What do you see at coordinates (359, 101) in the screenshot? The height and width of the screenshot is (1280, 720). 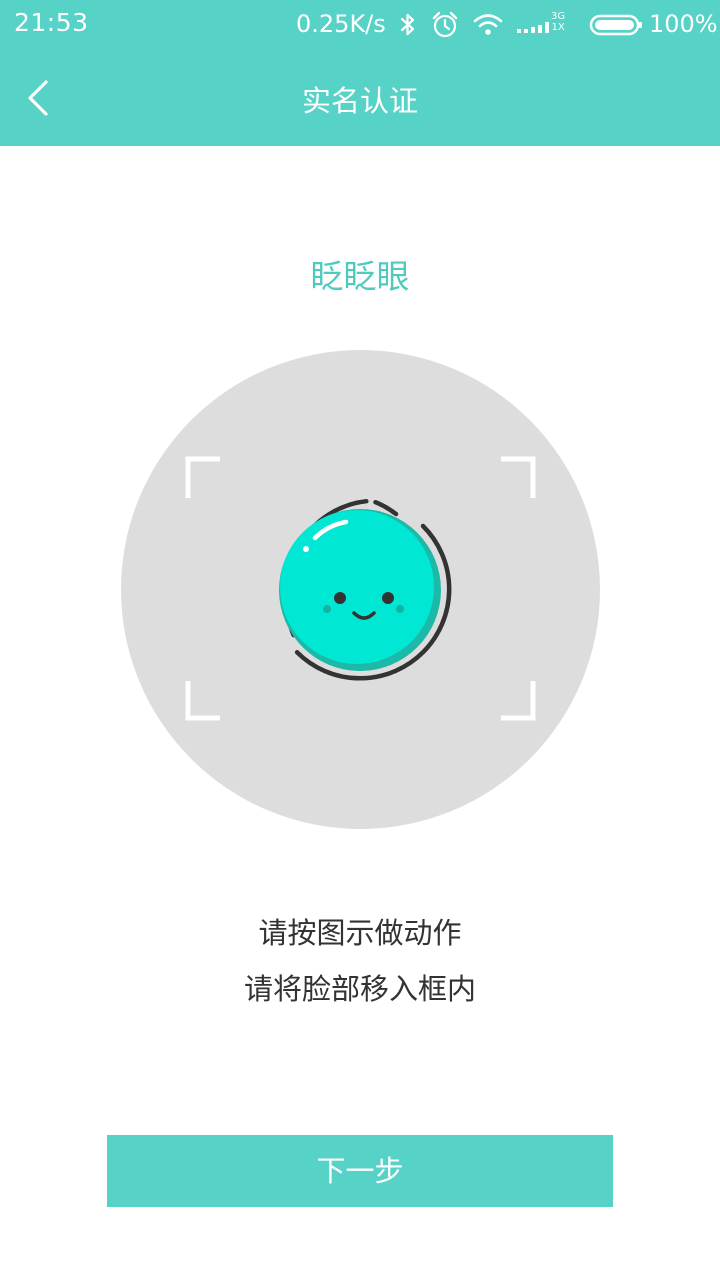 I see `page-title: 实名认证` at bounding box center [359, 101].